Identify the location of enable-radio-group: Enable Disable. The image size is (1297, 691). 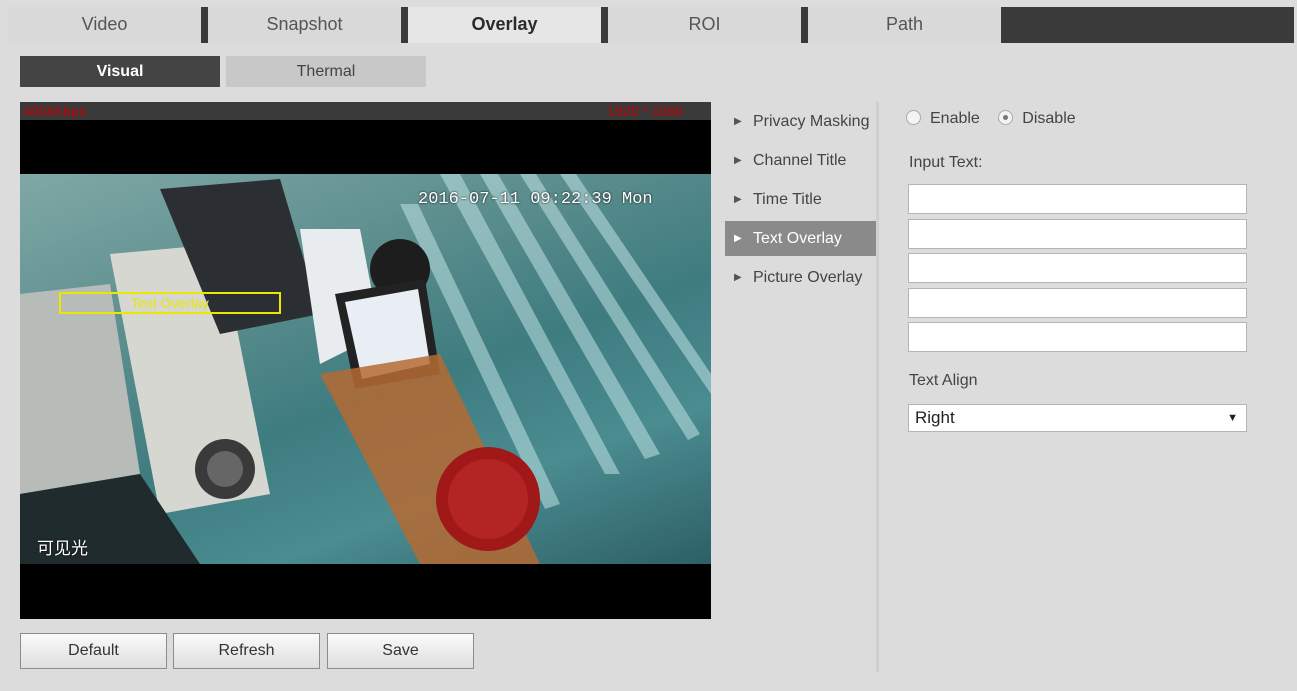
(998, 119).